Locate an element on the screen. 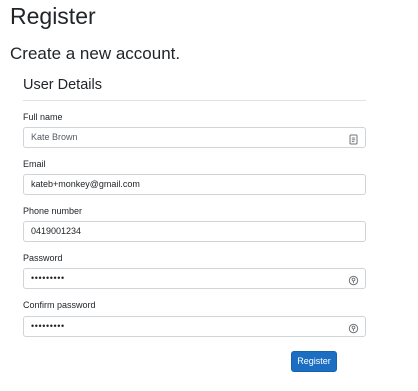 This screenshot has width=418, height=391. password-value: ••••••••• is located at coordinates (48, 278).